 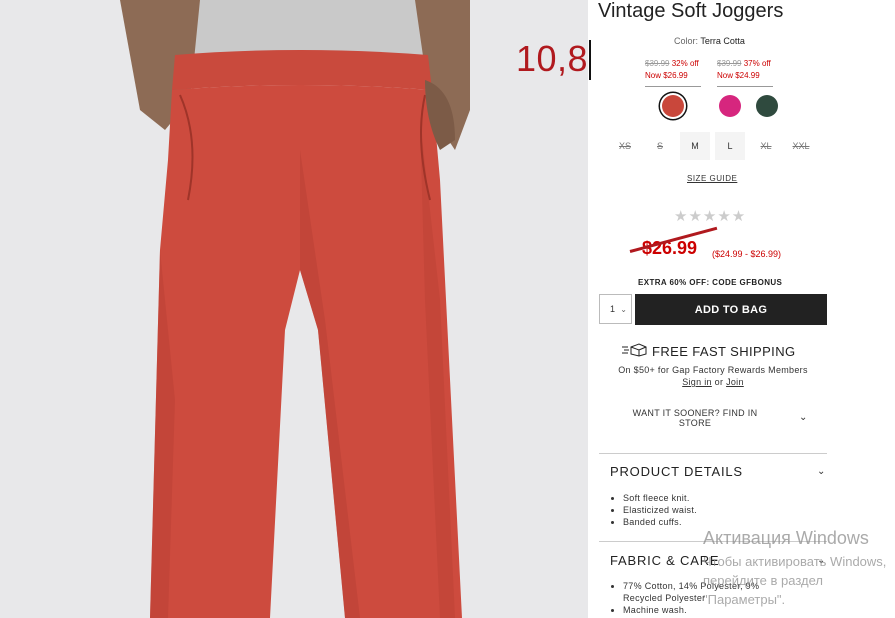 I want to click on list-item: Soft fleece knit., so click(x=660, y=498).